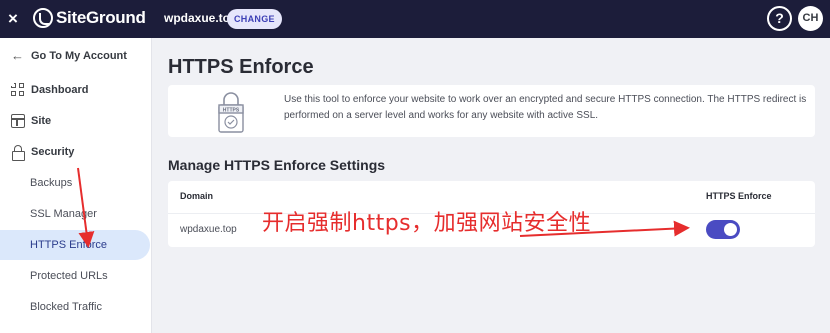  What do you see at coordinates (810, 18) in the screenshot?
I see `avatar: CH` at bounding box center [810, 18].